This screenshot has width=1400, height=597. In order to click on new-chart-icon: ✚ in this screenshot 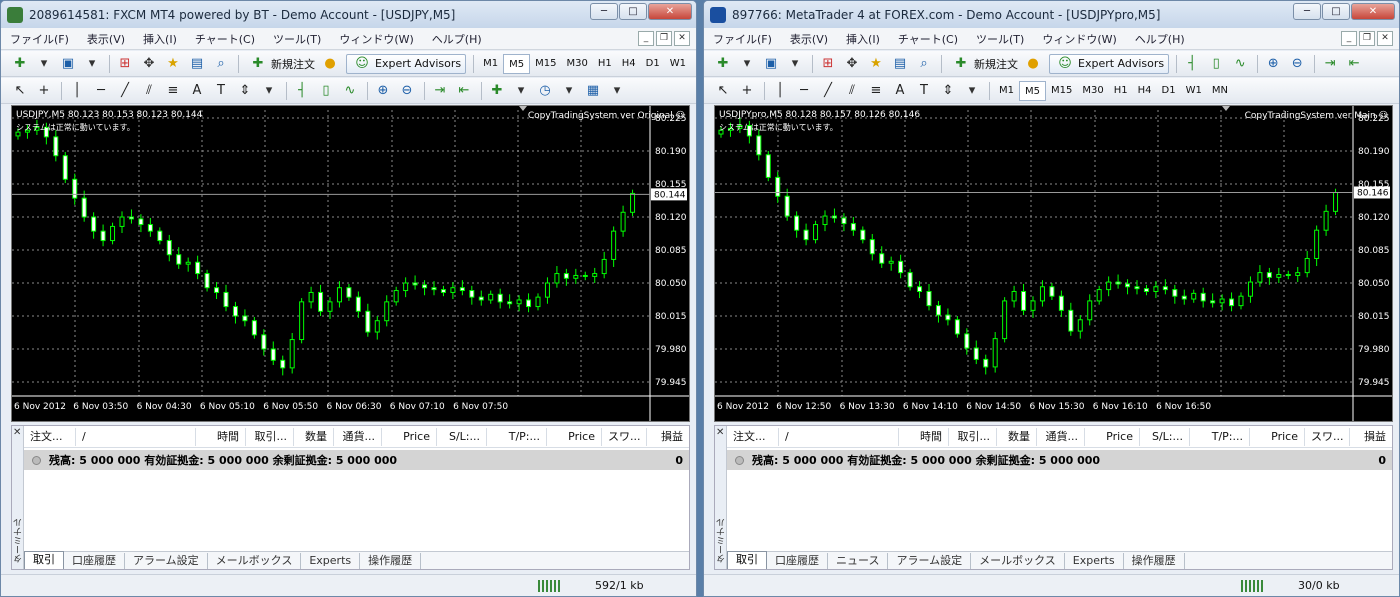, I will do `click(723, 64)`.